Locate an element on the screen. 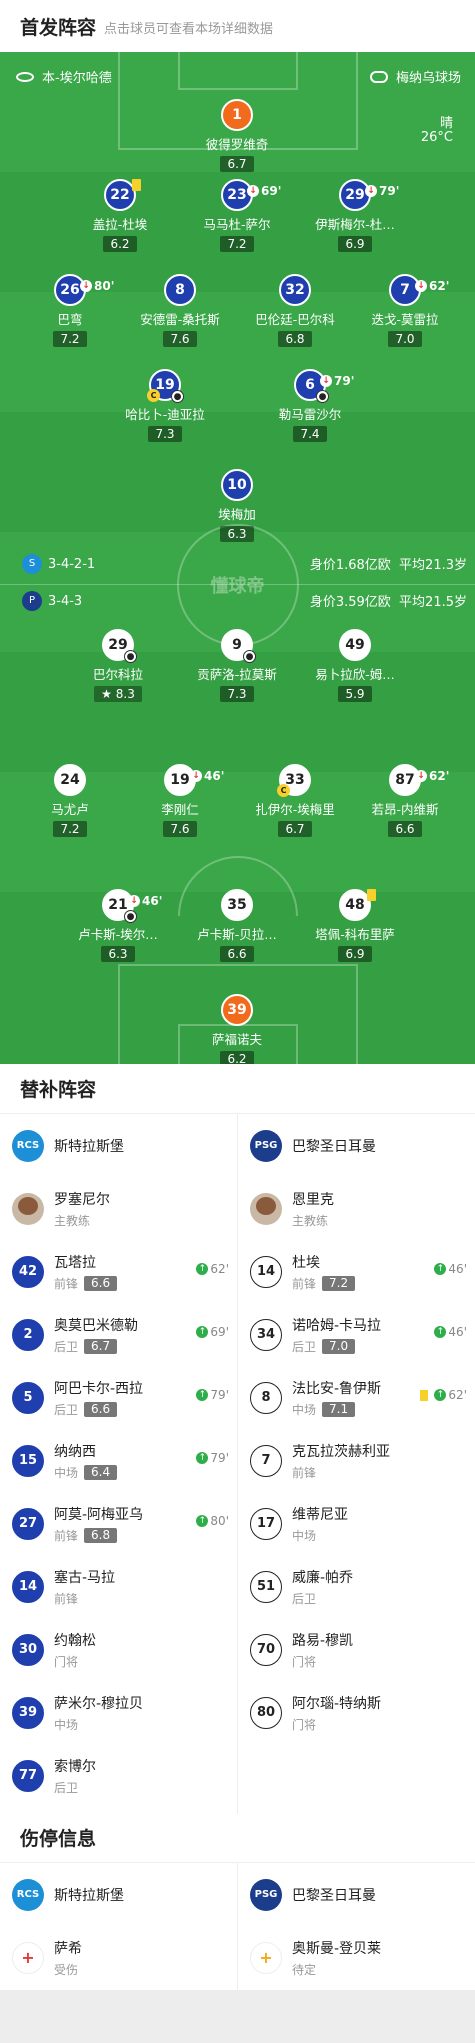  coach-row: 罗塞尼尔 主教练 is located at coordinates (118, 1208).